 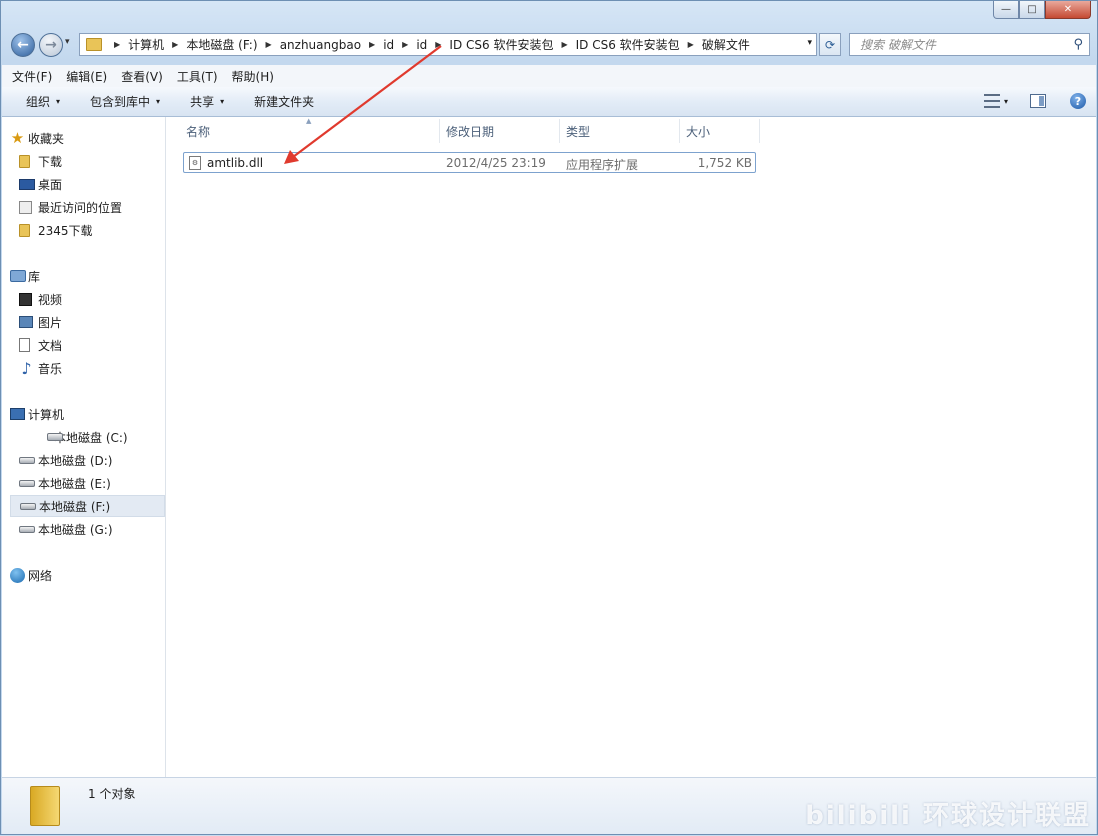 What do you see at coordinates (991, 101) in the screenshot?
I see `view-options-icon` at bounding box center [991, 101].